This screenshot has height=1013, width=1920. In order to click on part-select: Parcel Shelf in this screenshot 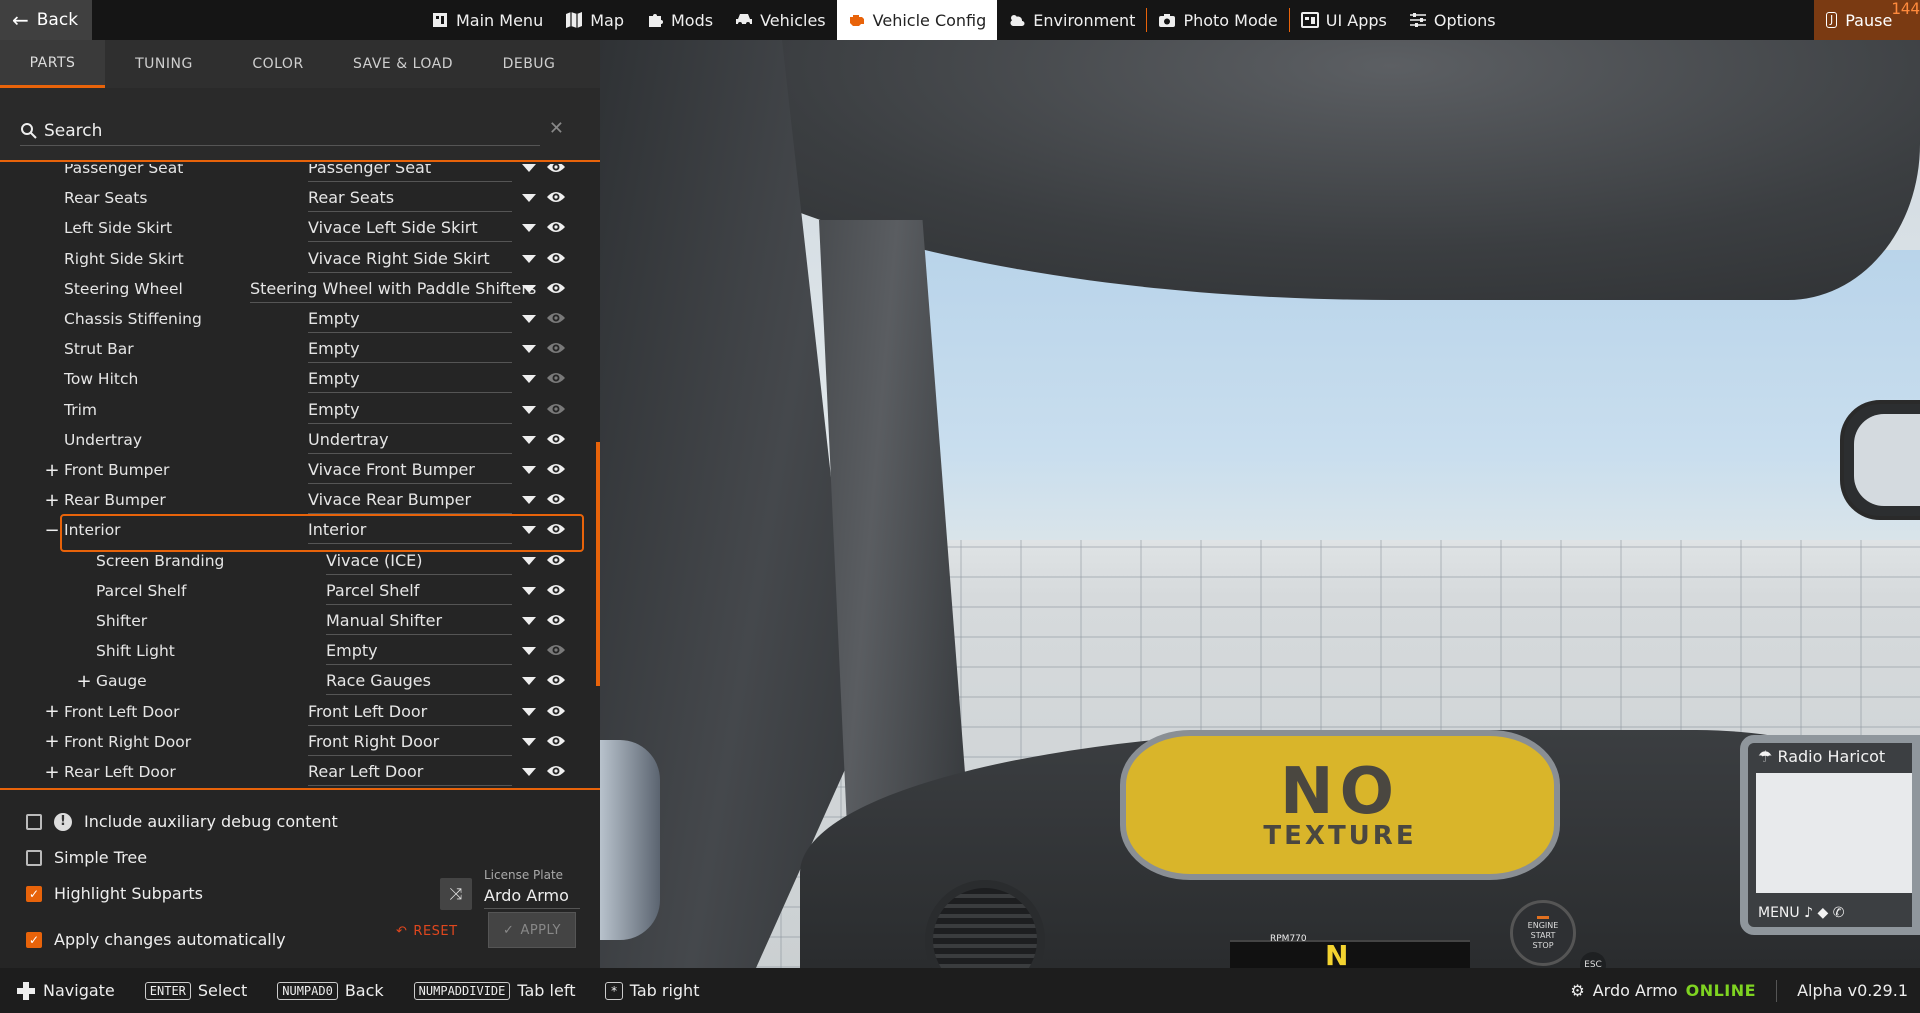, I will do `click(419, 591)`.